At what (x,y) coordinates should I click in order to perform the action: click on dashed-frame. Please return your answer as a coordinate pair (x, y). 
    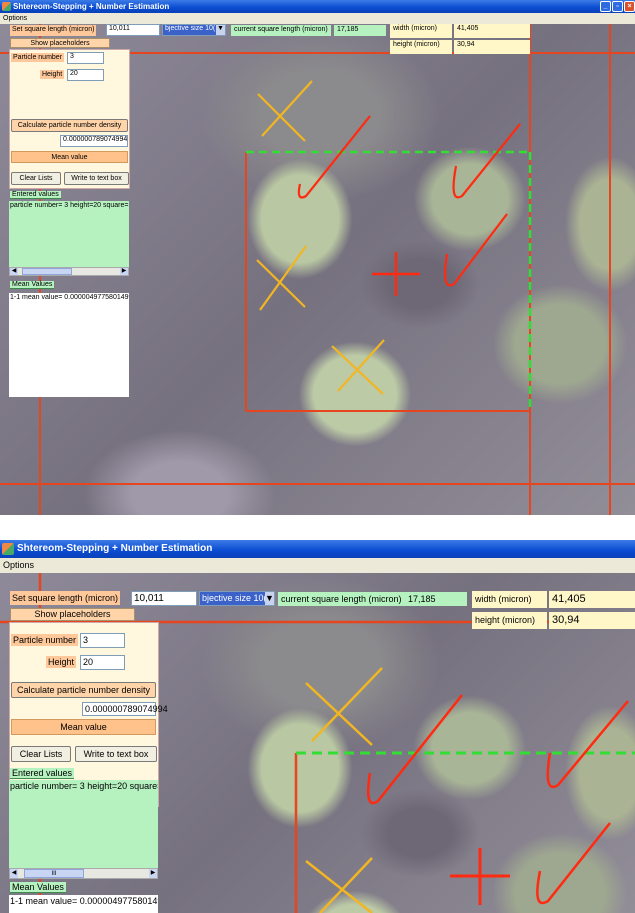
    Looking at the image, I should click on (389, 280).